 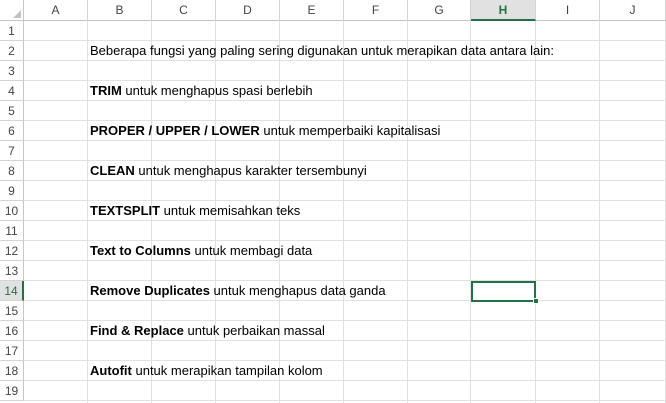 I want to click on cell-b18: Autofit untuk merapikan tampilan kolom, so click(x=206, y=371).